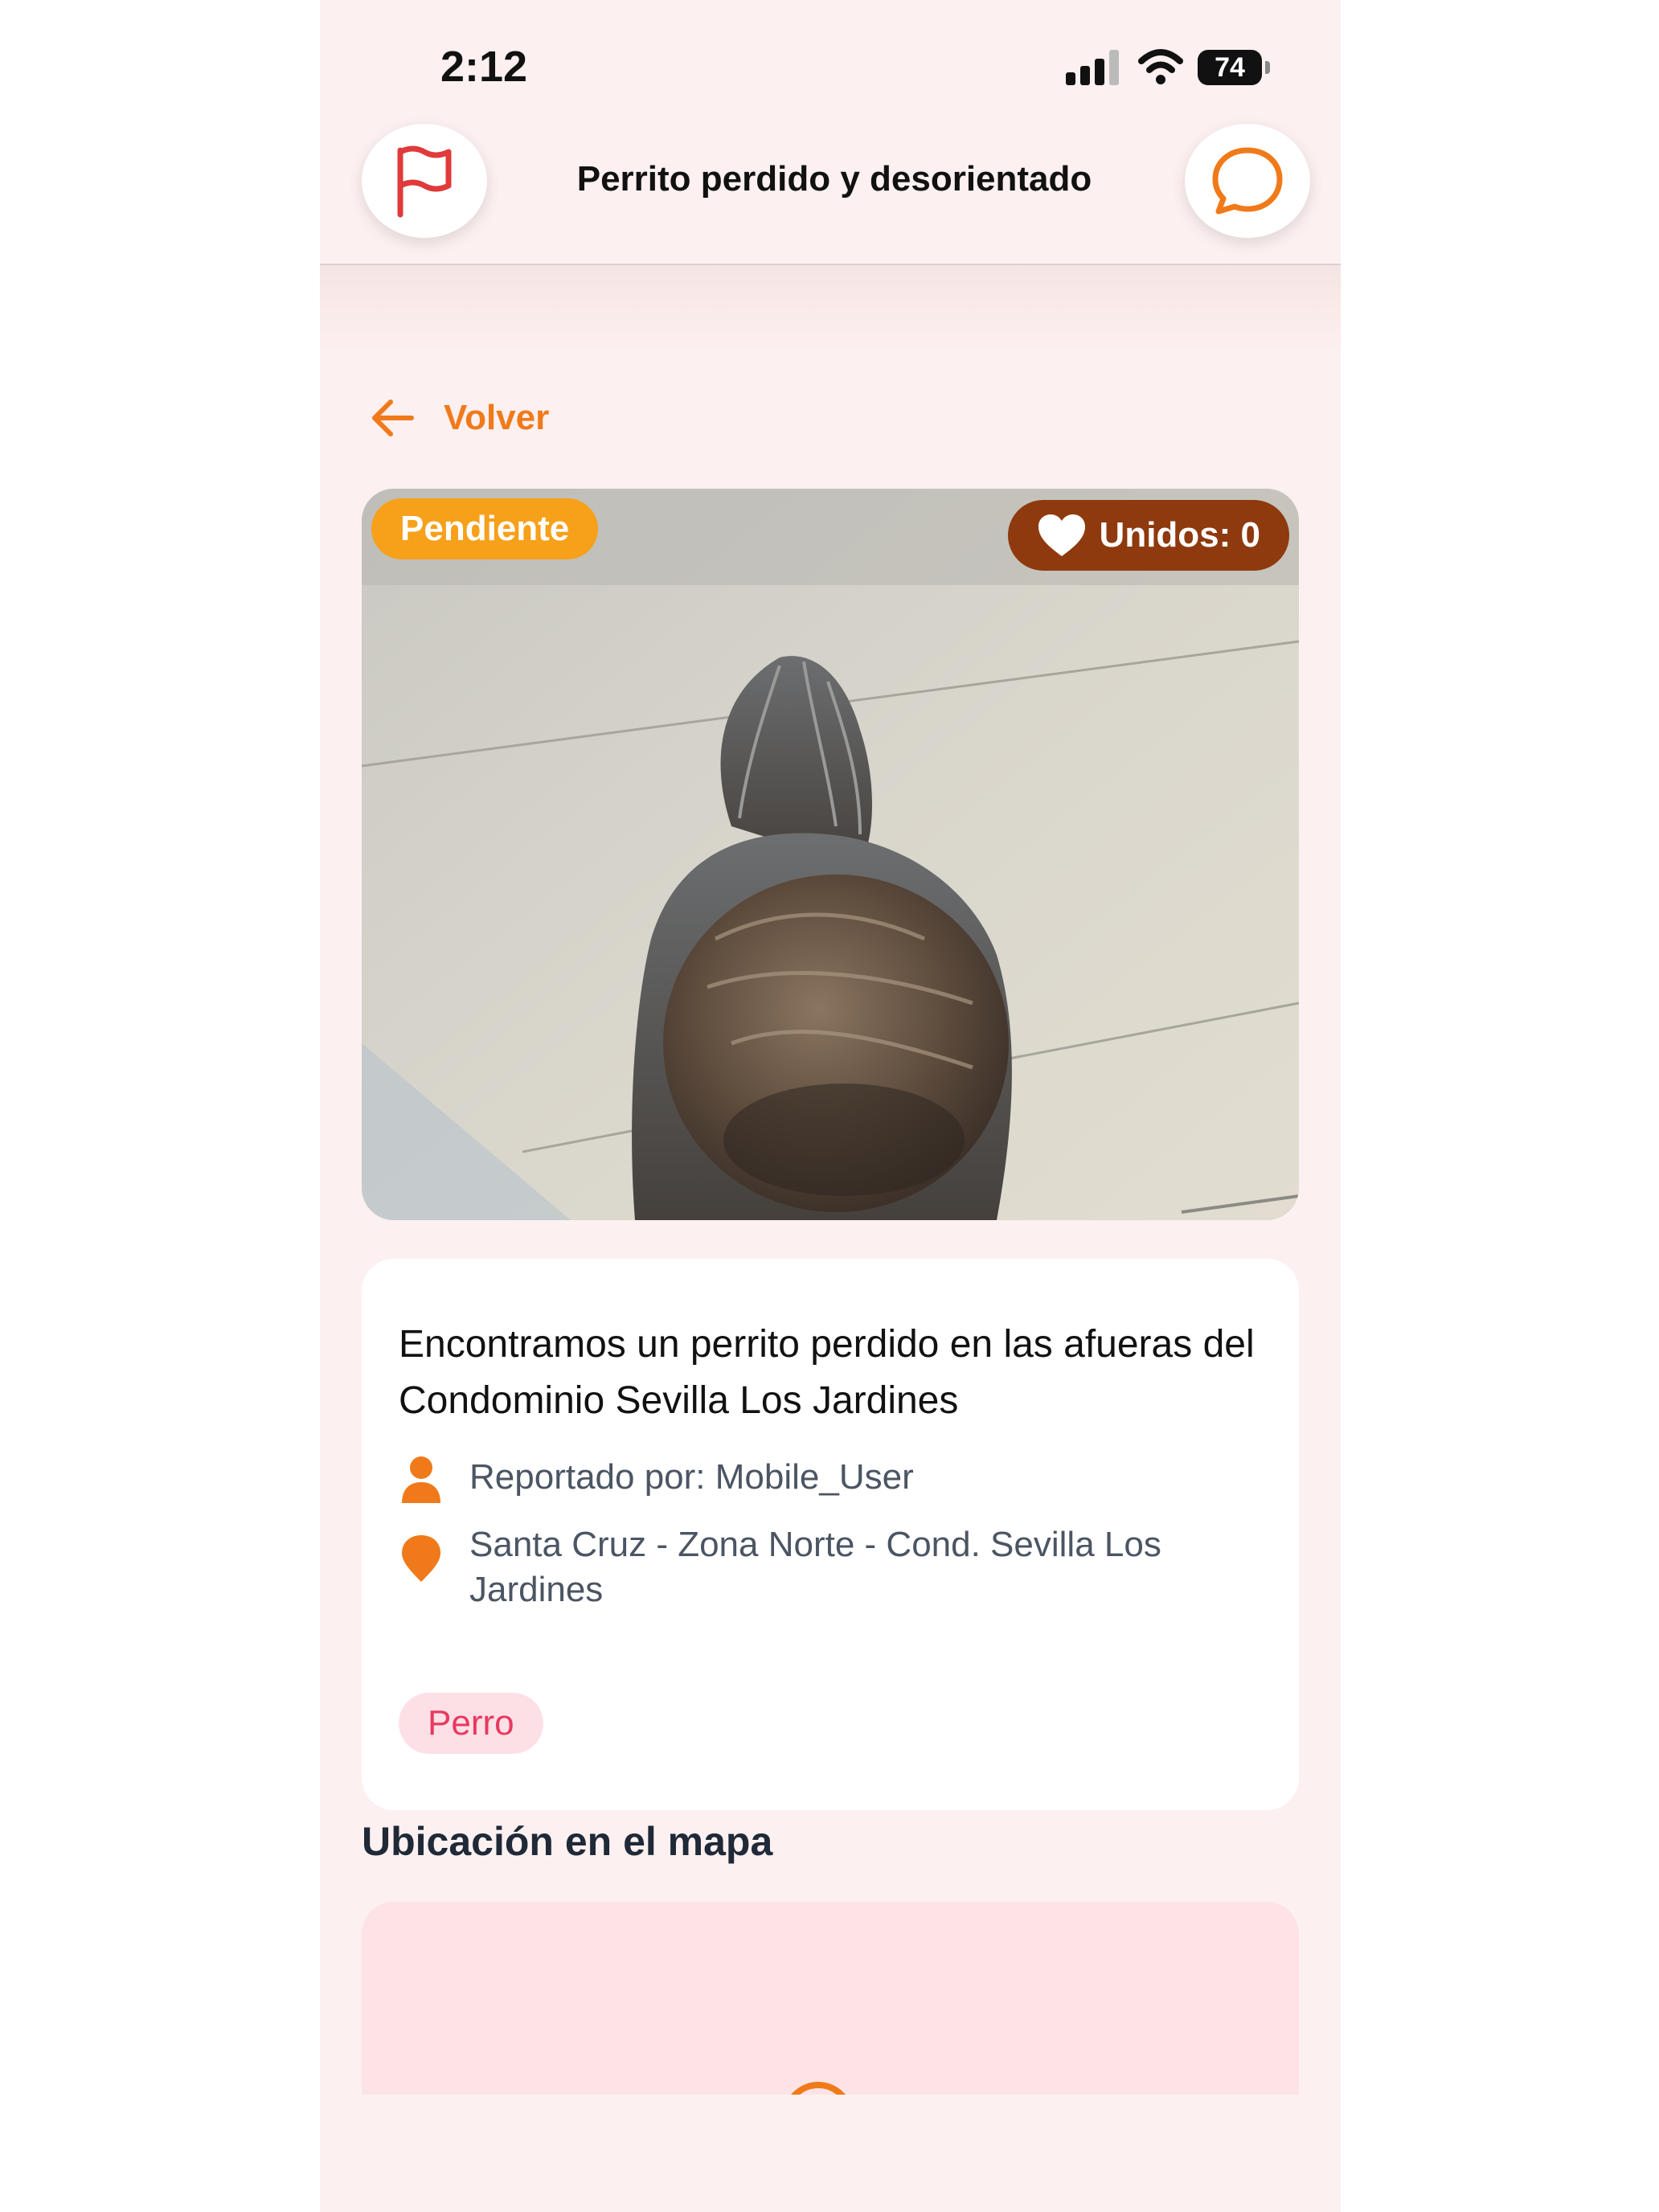  Describe the element at coordinates (421, 1479) in the screenshot. I see `user-icon` at that location.